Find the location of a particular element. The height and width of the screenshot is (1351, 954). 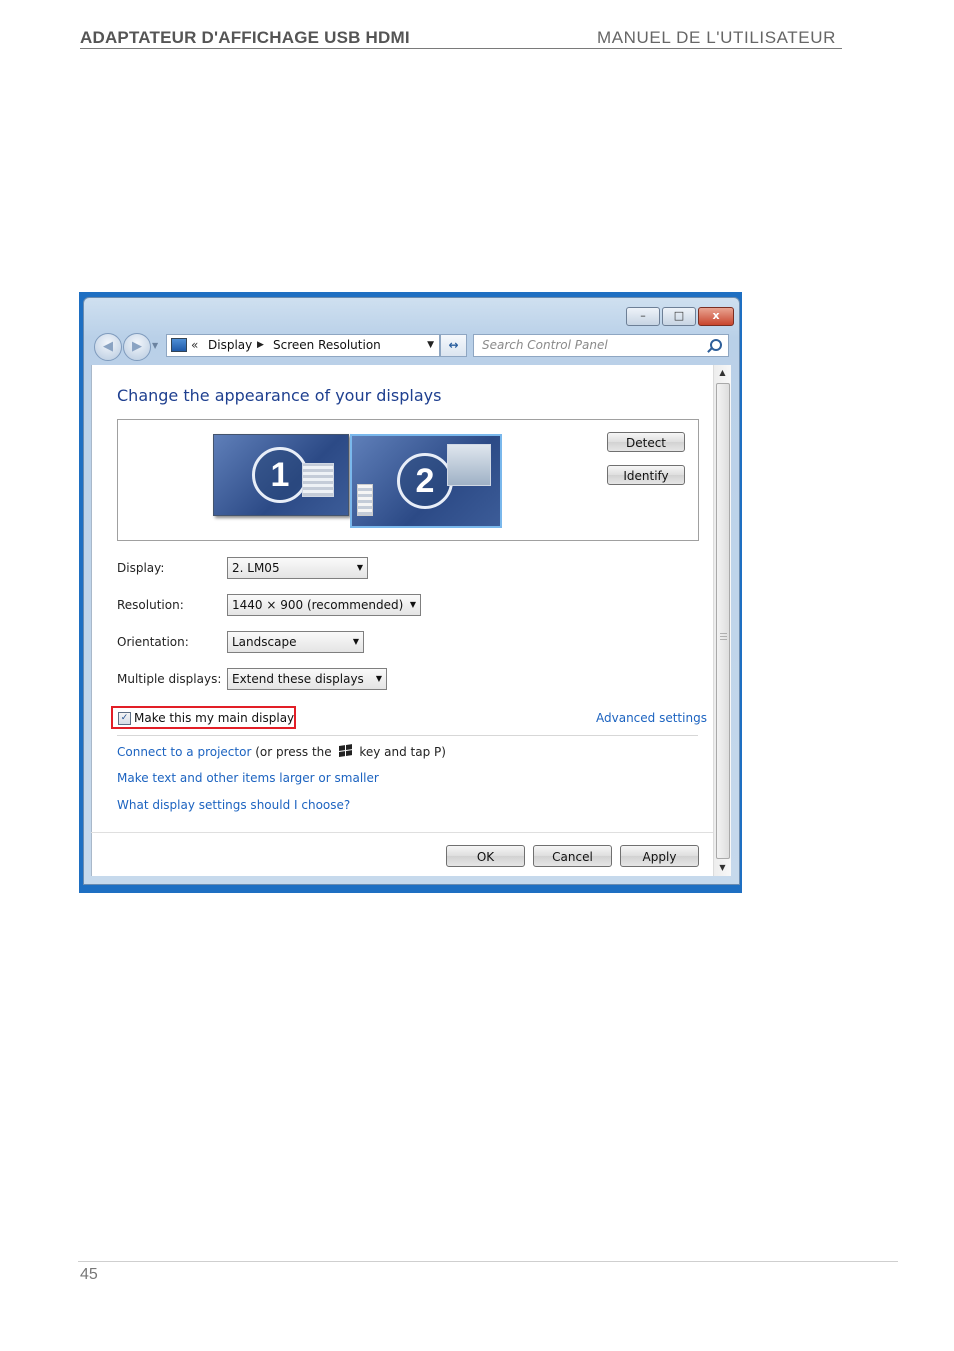

resolution-select: 1440 × 900 (recommended) ▼ is located at coordinates (324, 605).